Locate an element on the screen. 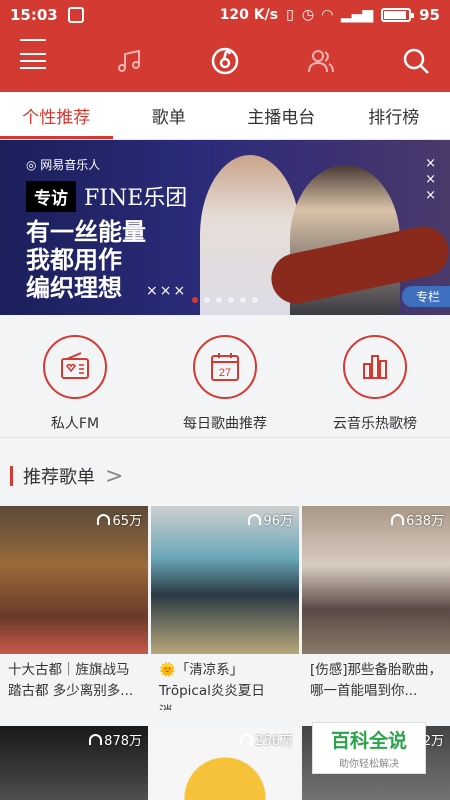 The width and height of the screenshot is (450, 800). notification-icon is located at coordinates (75, 15).